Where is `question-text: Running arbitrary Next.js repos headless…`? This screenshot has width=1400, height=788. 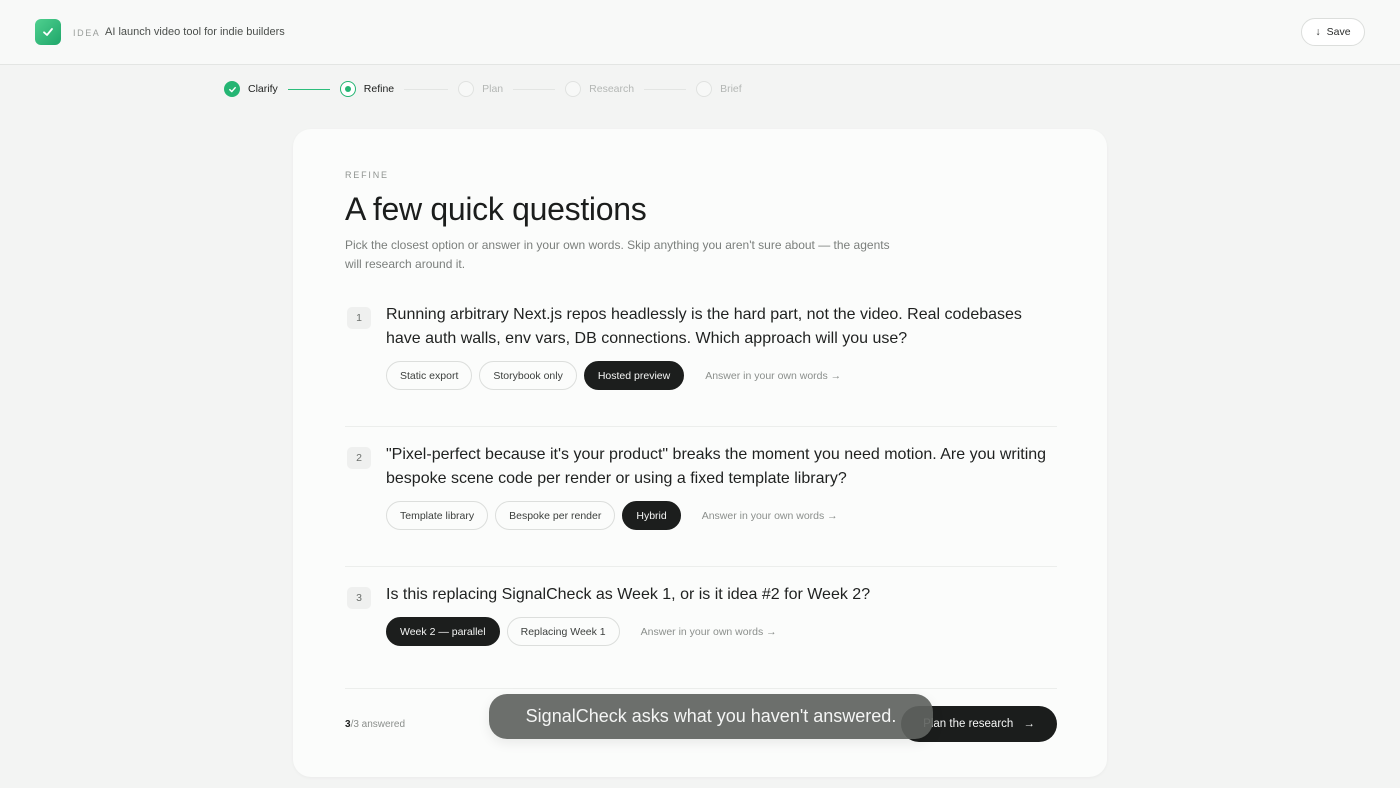
question-text: Running arbitrary Next.js repos headless… is located at coordinates (704, 326).